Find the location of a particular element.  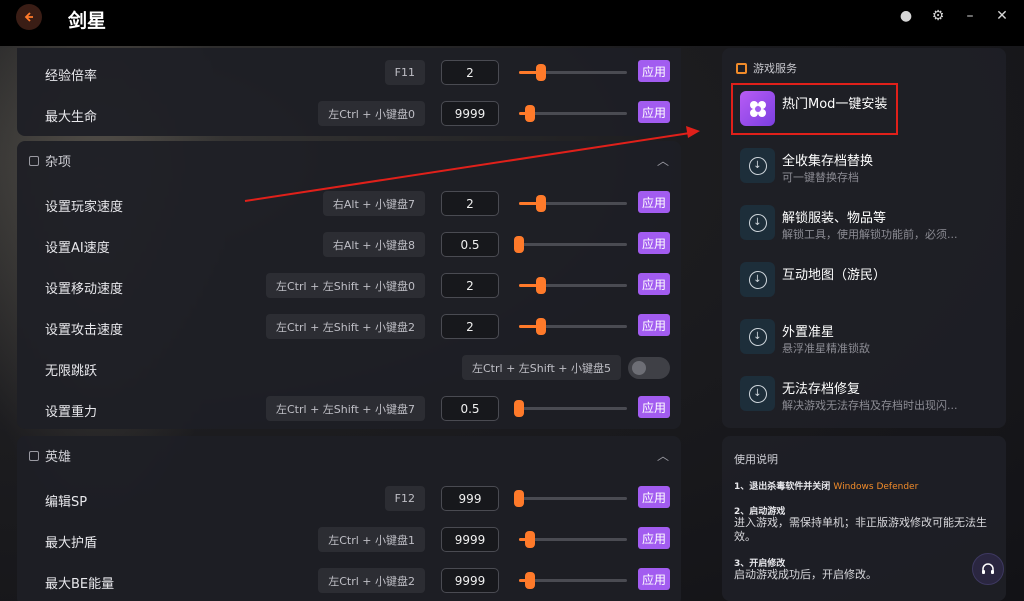

back-button is located at coordinates (29, 17).